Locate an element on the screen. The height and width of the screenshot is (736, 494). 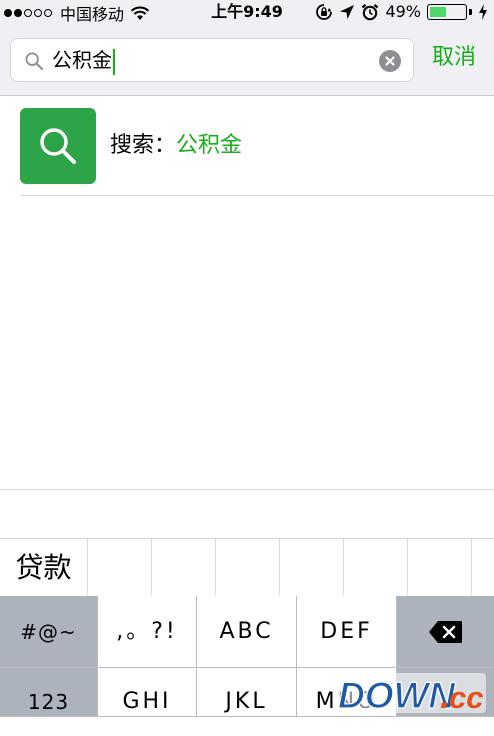
charging-bolt-icon is located at coordinates (483, 11).